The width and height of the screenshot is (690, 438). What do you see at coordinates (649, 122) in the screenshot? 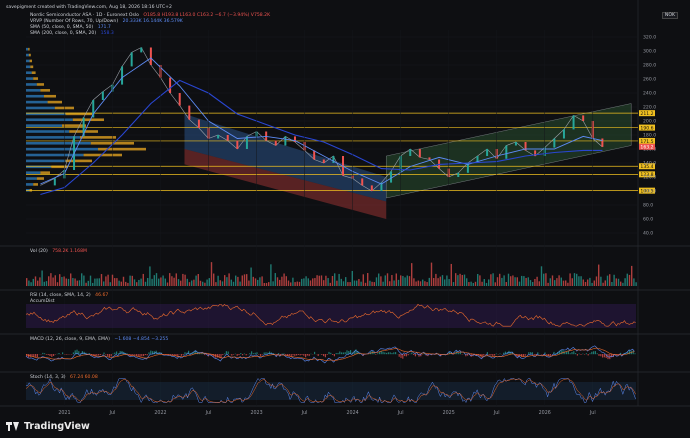
I see `price-tick-label: 200.0` at bounding box center [649, 122].